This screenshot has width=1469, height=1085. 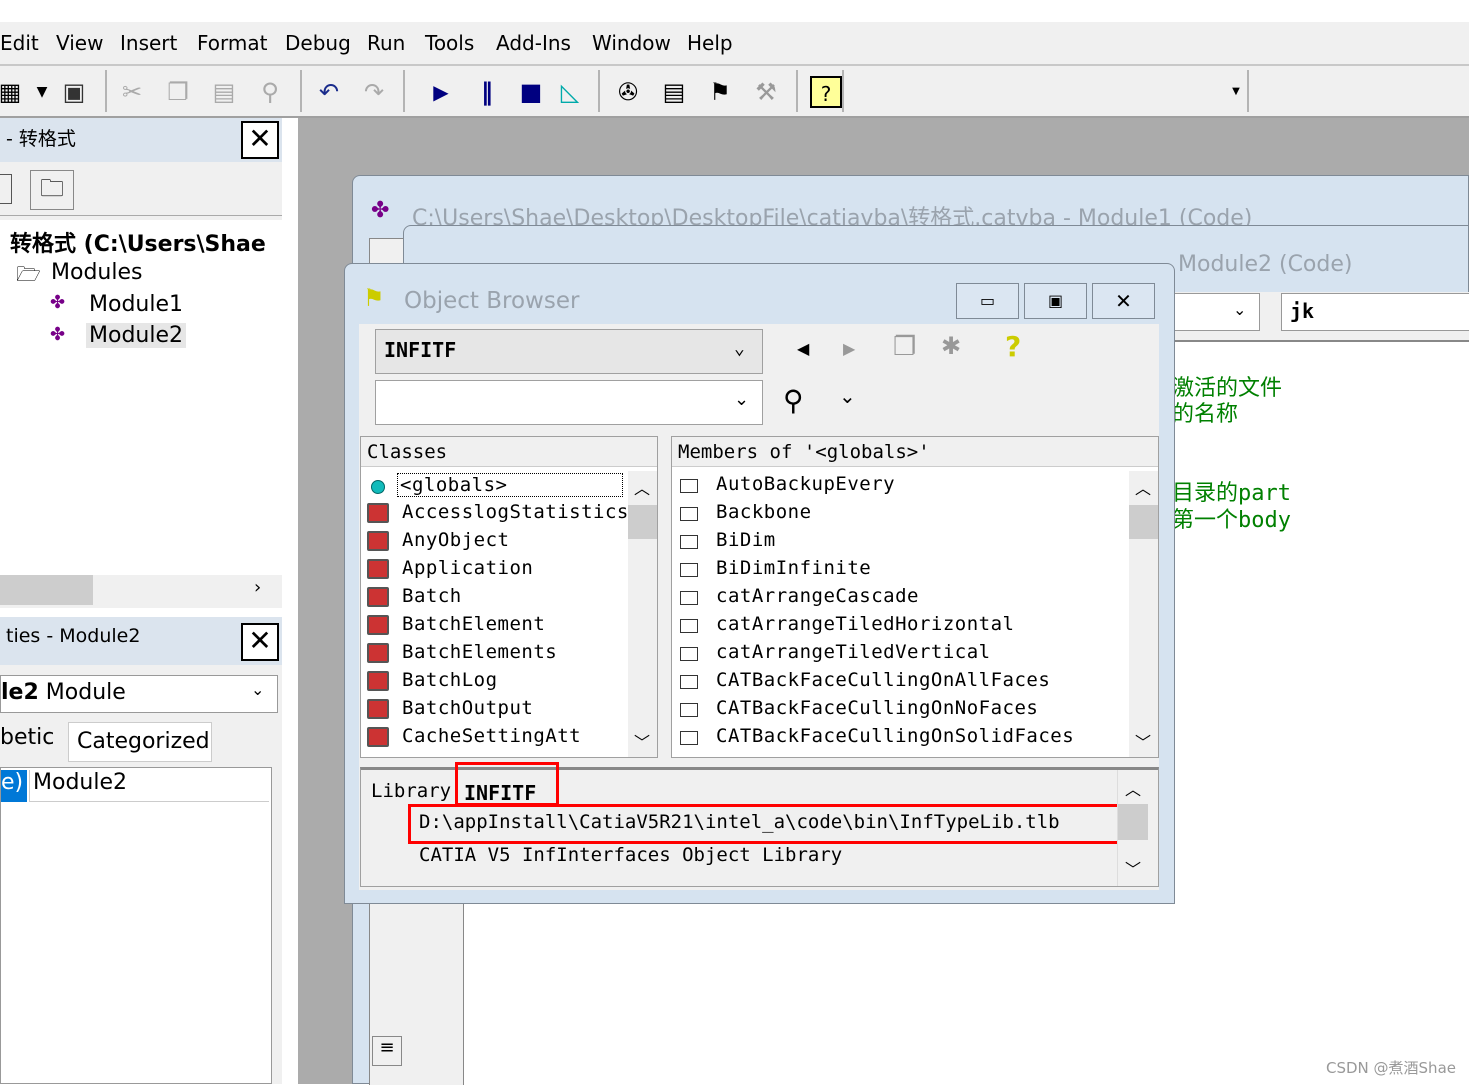 What do you see at coordinates (1123, 301) in the screenshot?
I see `close-button: ✕` at bounding box center [1123, 301].